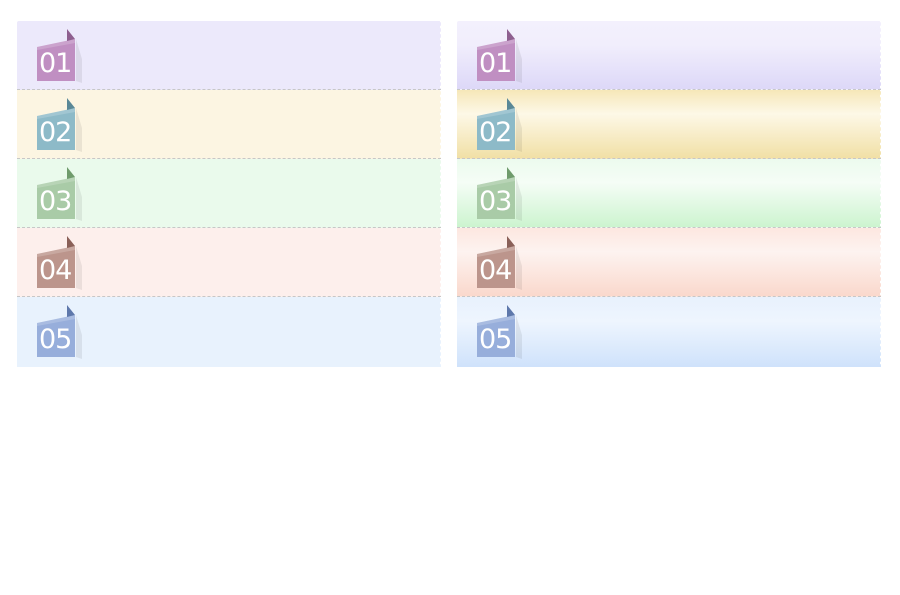 This screenshot has width=900, height=595. I want to click on right-list-item-2: 02, so click(671, 124).